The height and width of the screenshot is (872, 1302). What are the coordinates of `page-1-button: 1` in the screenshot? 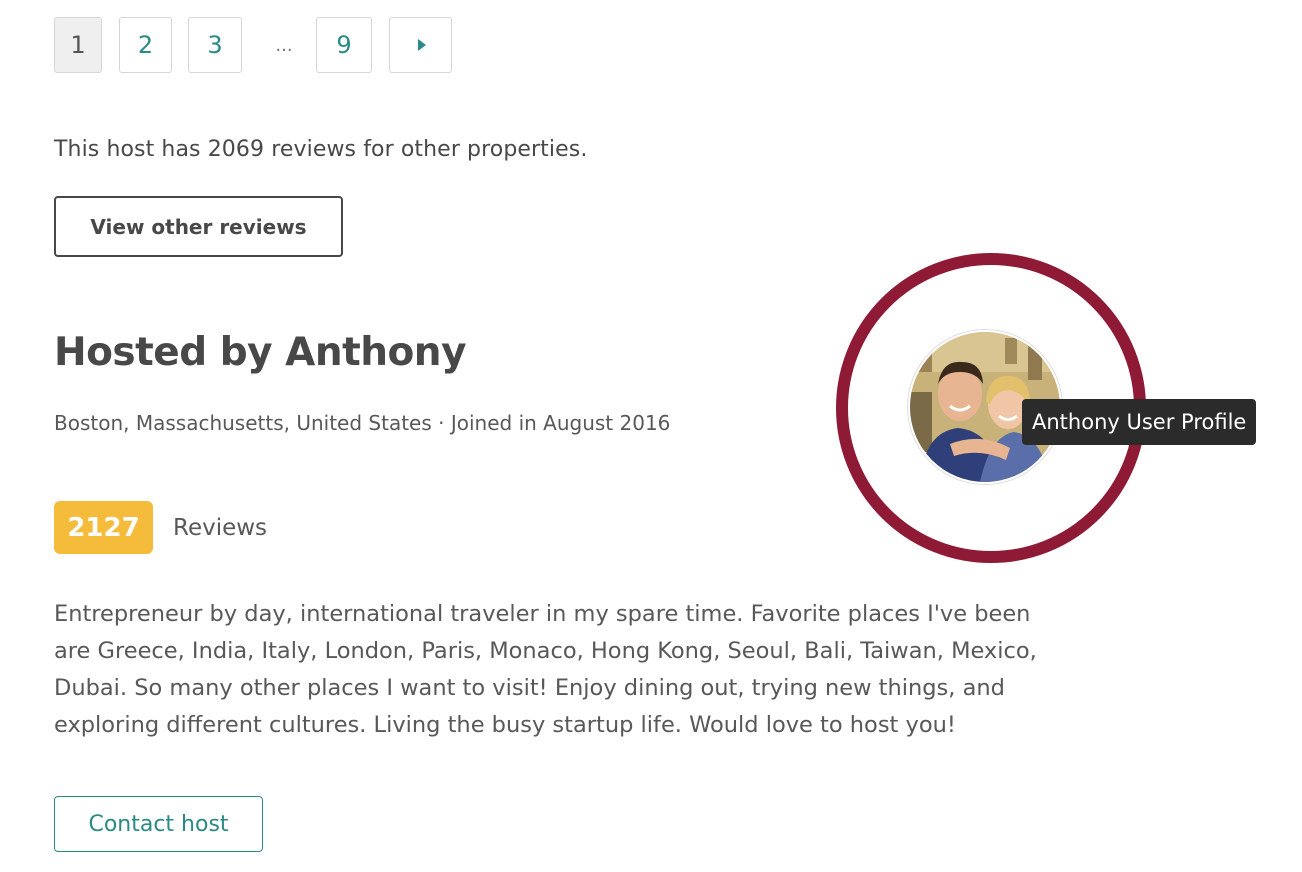 It's located at (78, 45).